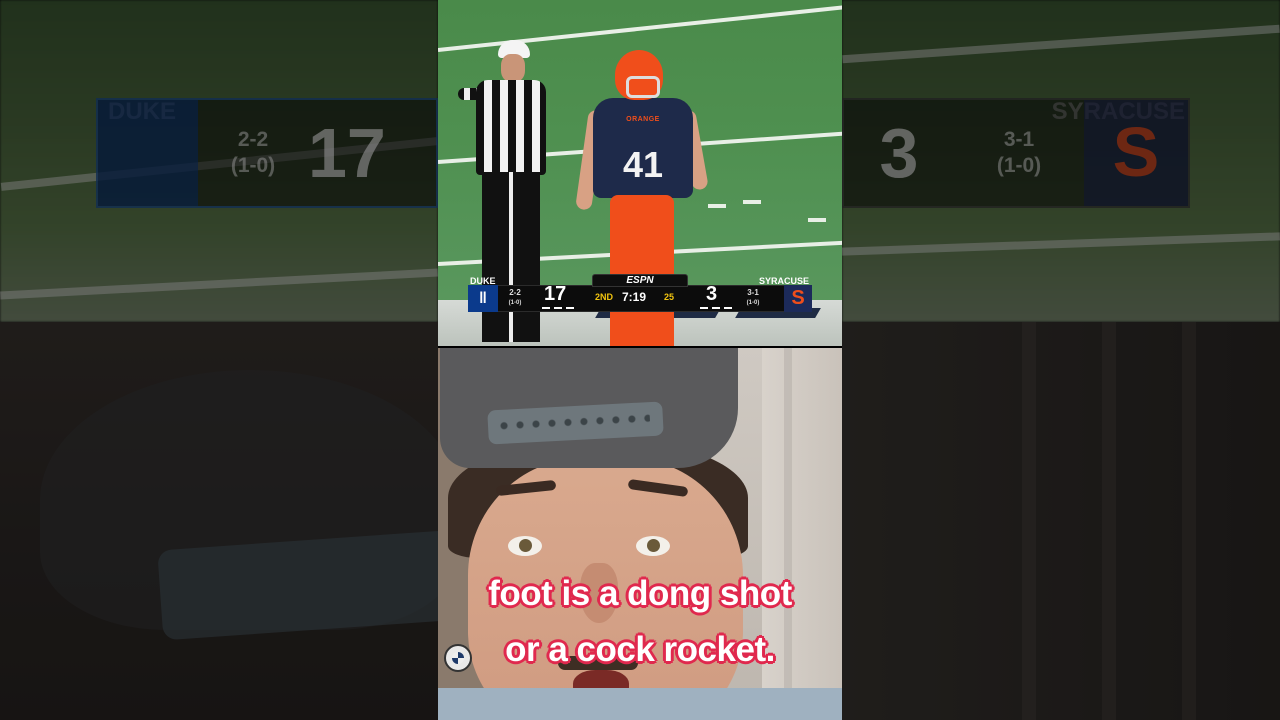  What do you see at coordinates (515, 303) in the screenshot?
I see `away-conf-record: (1-0)` at bounding box center [515, 303].